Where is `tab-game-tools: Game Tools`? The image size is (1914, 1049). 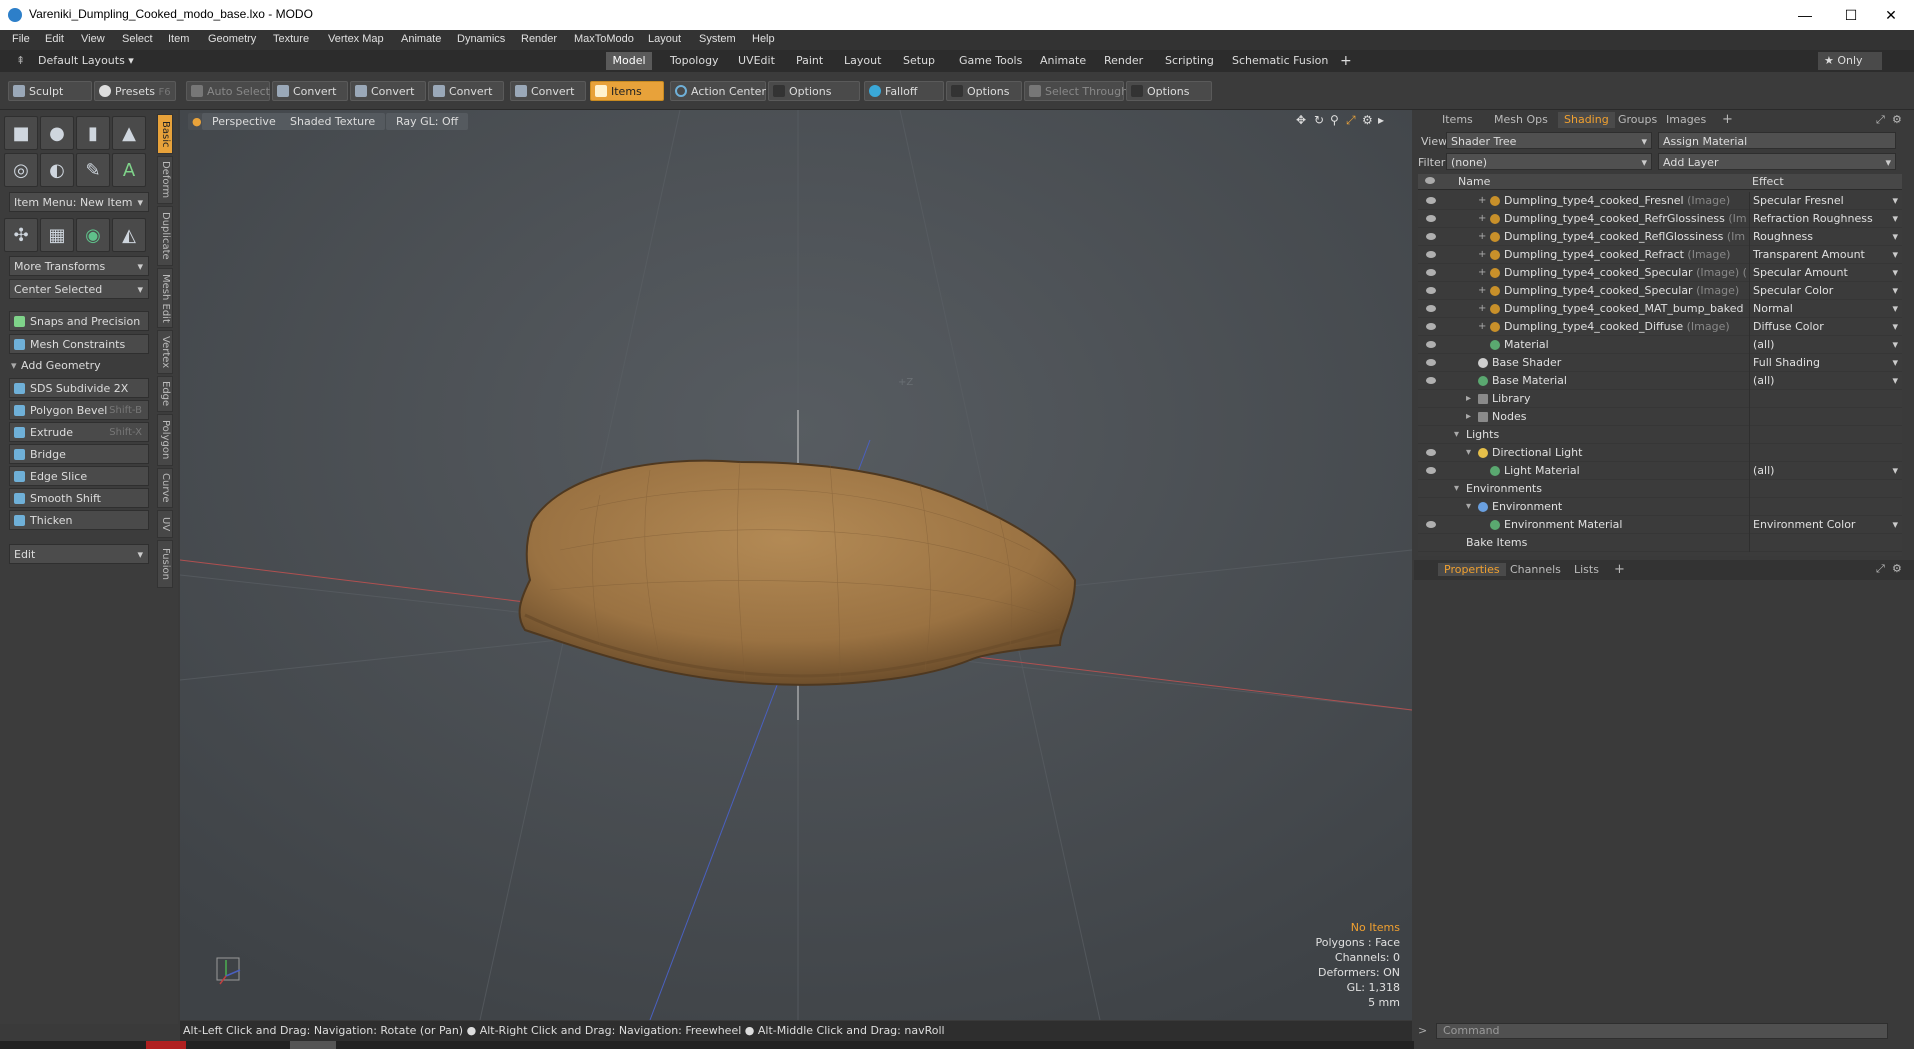 tab-game-tools: Game Tools is located at coordinates (990, 61).